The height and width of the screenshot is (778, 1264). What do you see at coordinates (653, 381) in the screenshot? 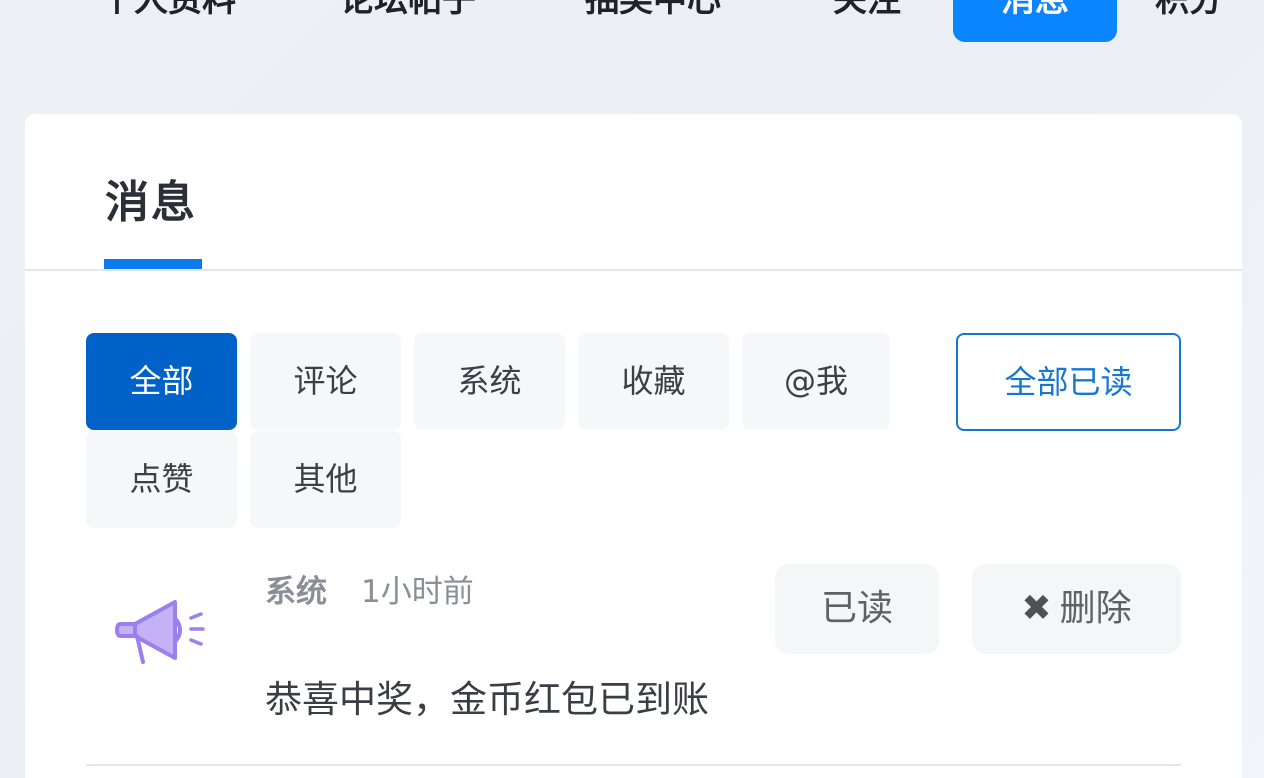
I see `filter-favorites: 收藏` at bounding box center [653, 381].